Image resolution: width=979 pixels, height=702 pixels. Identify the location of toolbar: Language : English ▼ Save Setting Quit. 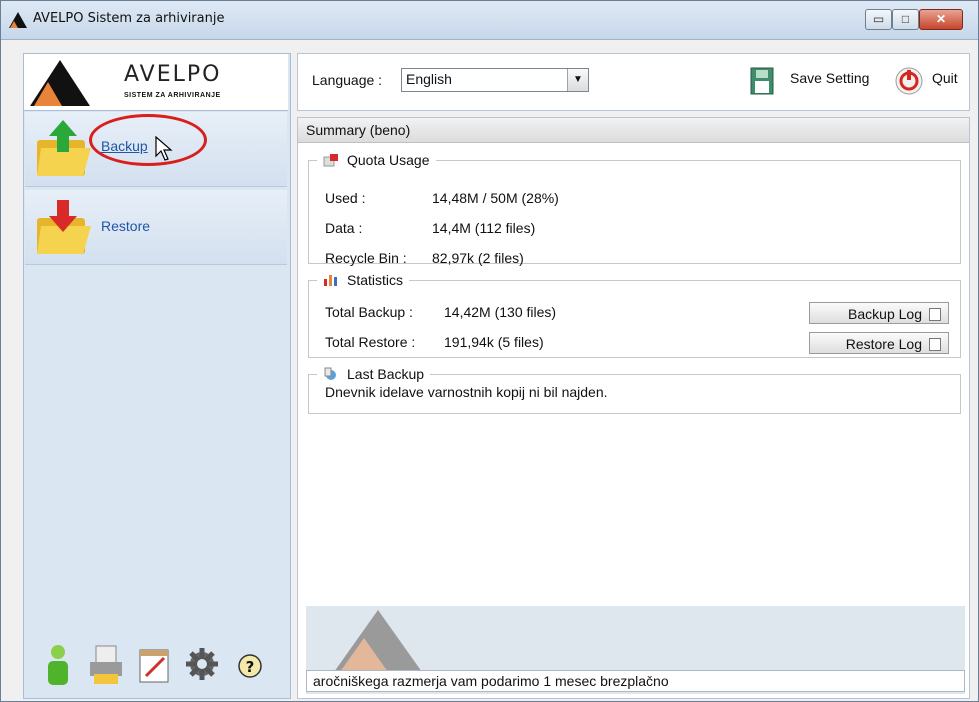
(633, 82).